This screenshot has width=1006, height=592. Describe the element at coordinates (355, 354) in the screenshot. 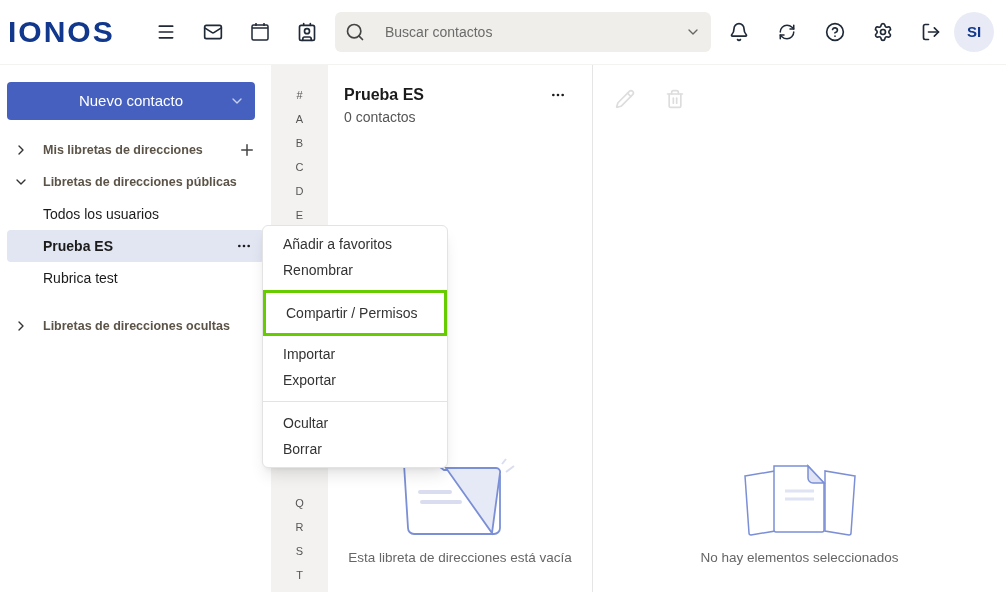

I see `menu-item: Importar` at that location.